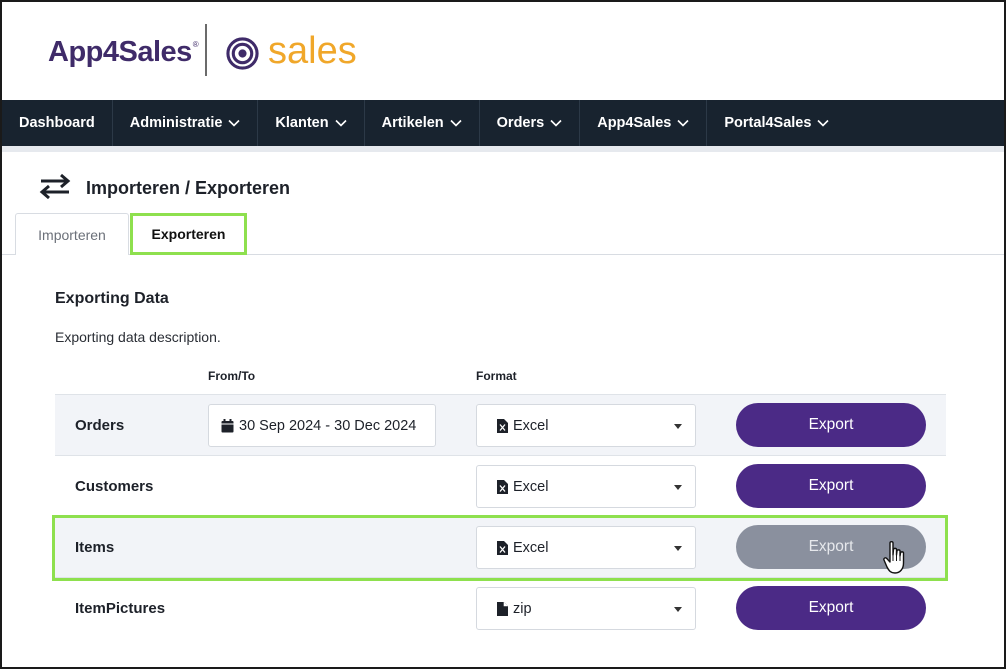 Image resolution: width=1006 pixels, height=669 pixels. Describe the element at coordinates (138, 337) in the screenshot. I see `section-description: Exporting data description.` at that location.